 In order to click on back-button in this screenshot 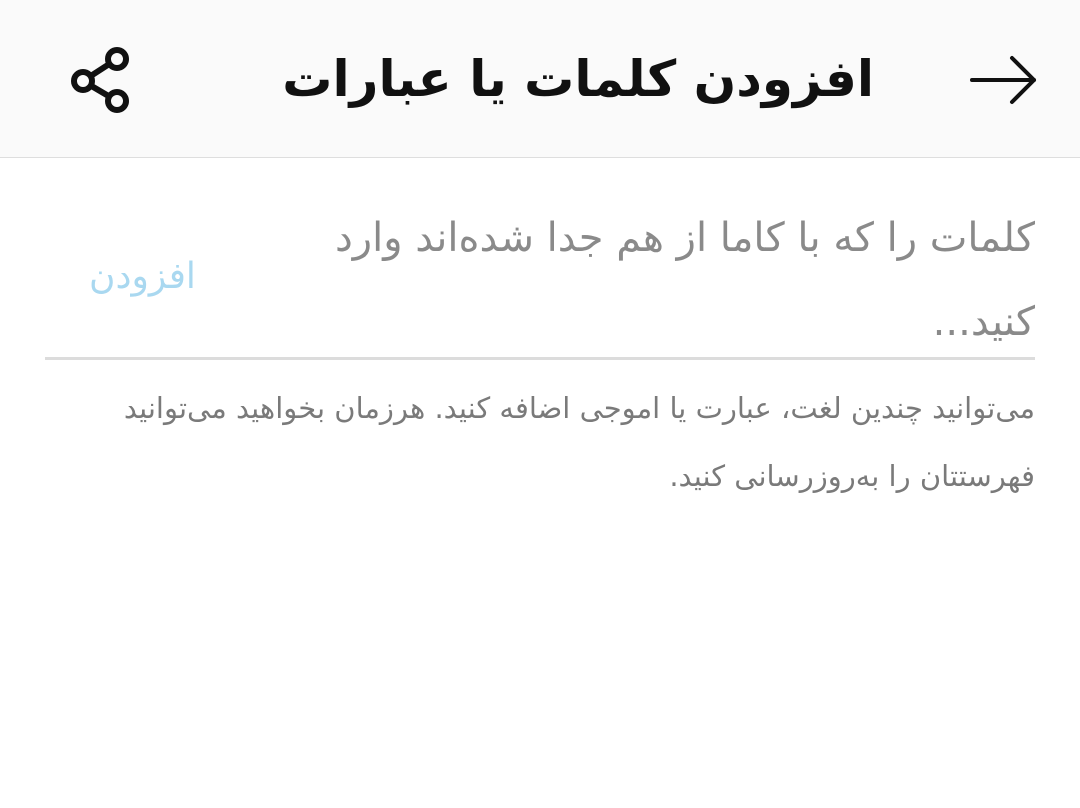, I will do `click(1004, 80)`.